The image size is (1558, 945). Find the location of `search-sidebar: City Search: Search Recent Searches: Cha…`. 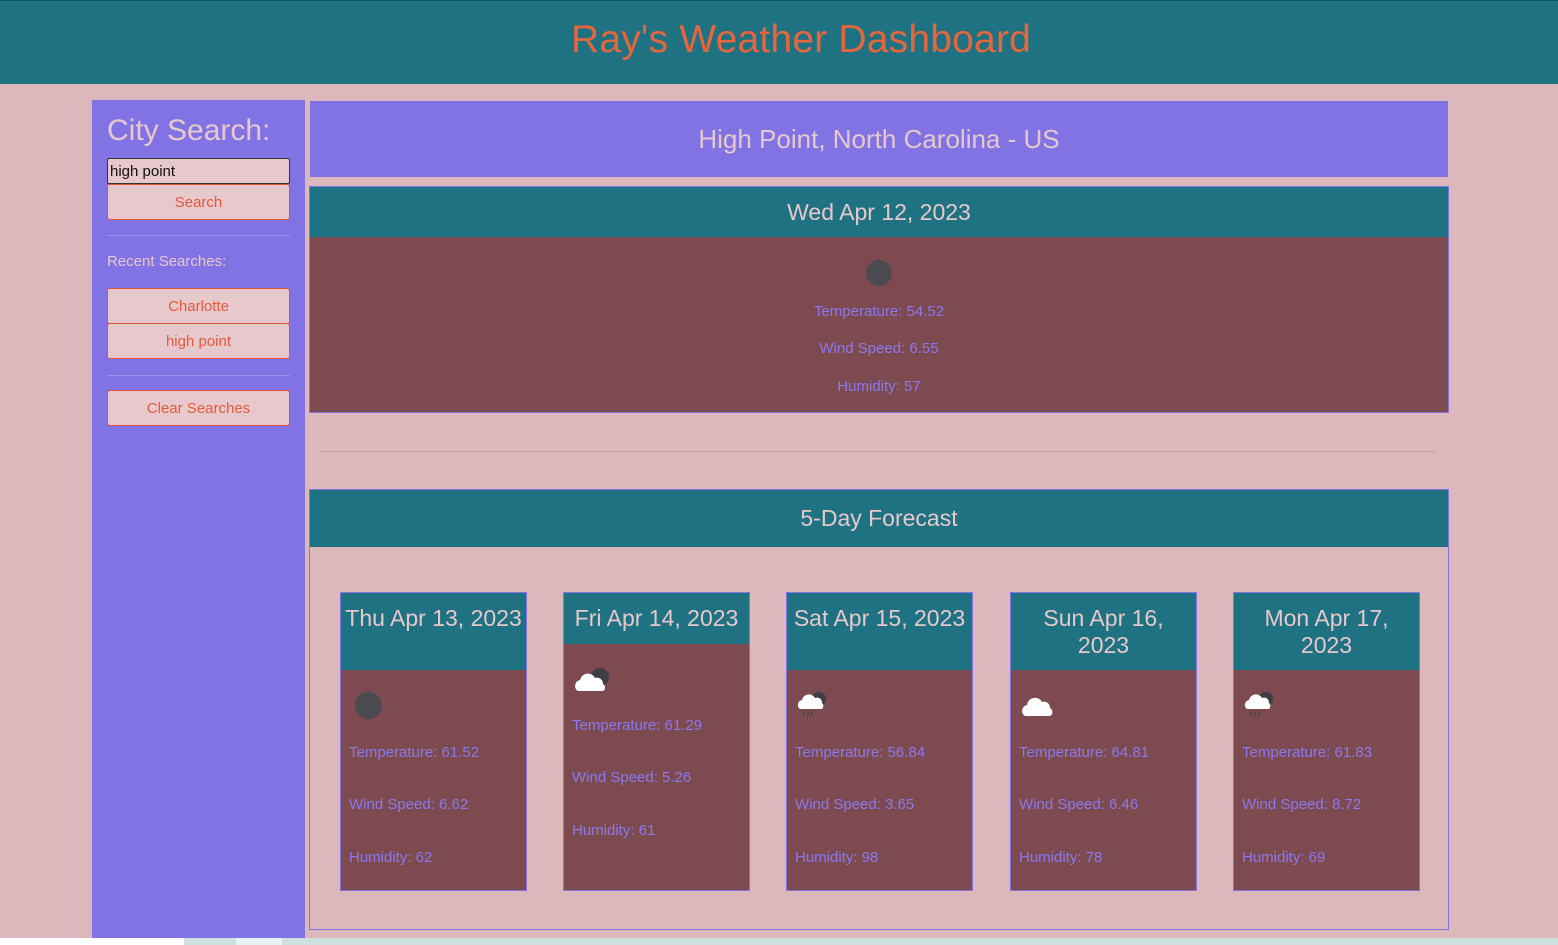

search-sidebar: City Search: Search Recent Searches: Cha… is located at coordinates (198, 519).